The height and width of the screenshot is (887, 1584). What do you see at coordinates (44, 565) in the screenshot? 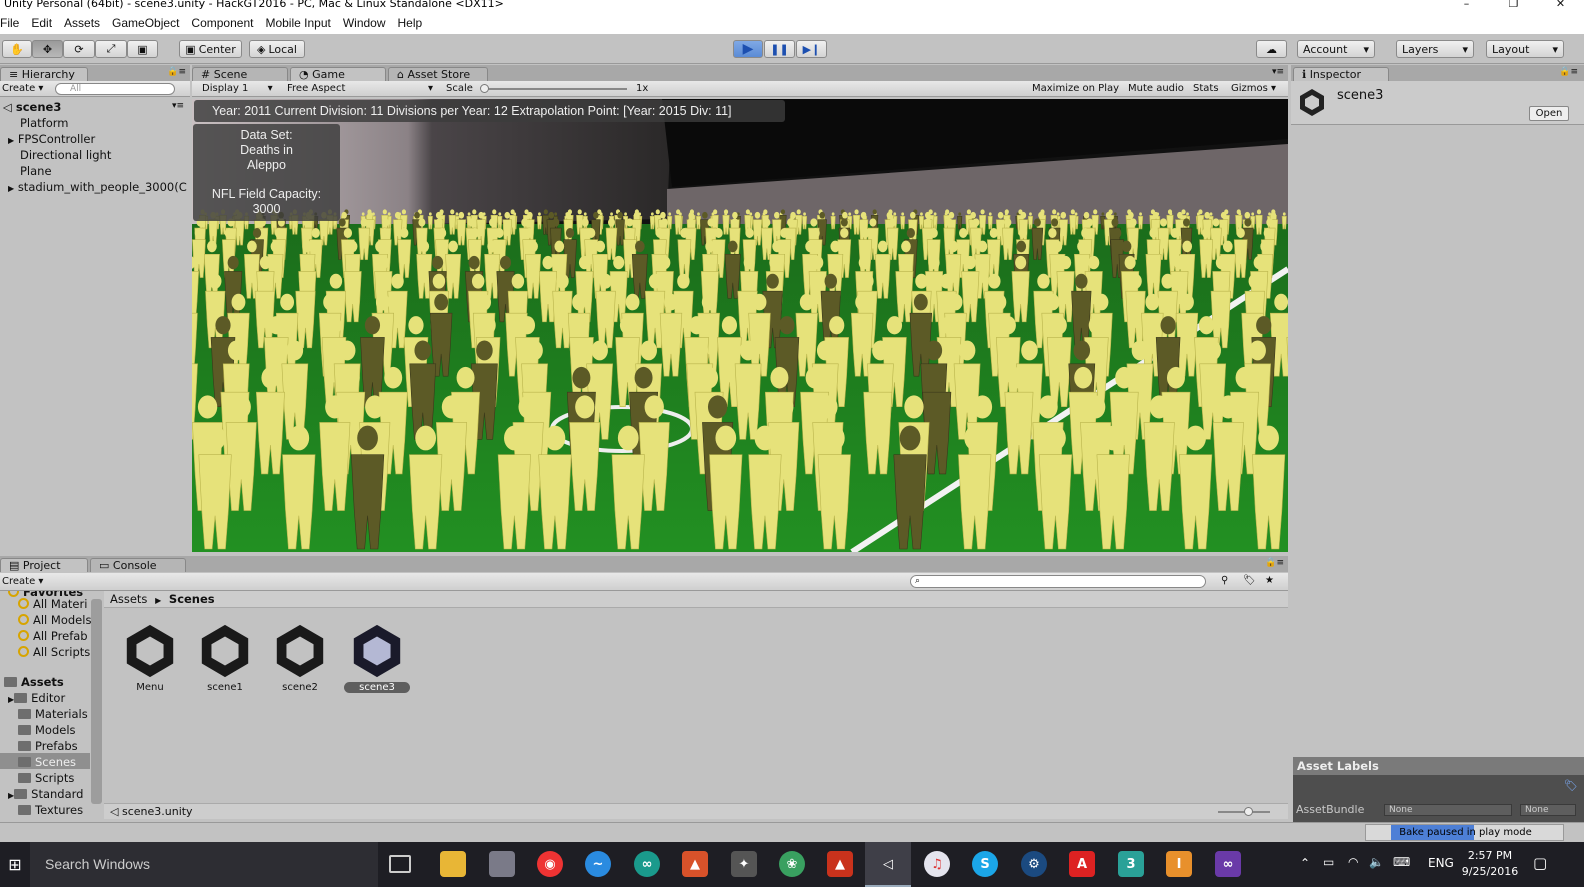
I see `tab-project: ▤ Project` at bounding box center [44, 565].